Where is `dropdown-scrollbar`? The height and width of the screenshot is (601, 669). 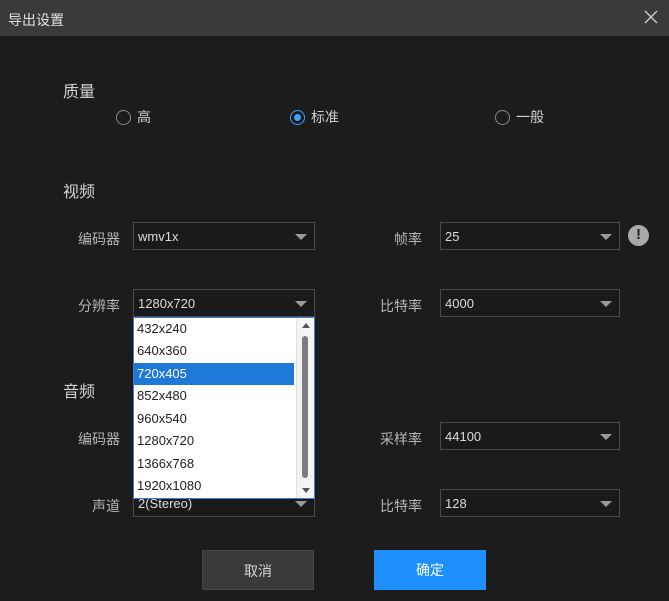 dropdown-scrollbar is located at coordinates (305, 408).